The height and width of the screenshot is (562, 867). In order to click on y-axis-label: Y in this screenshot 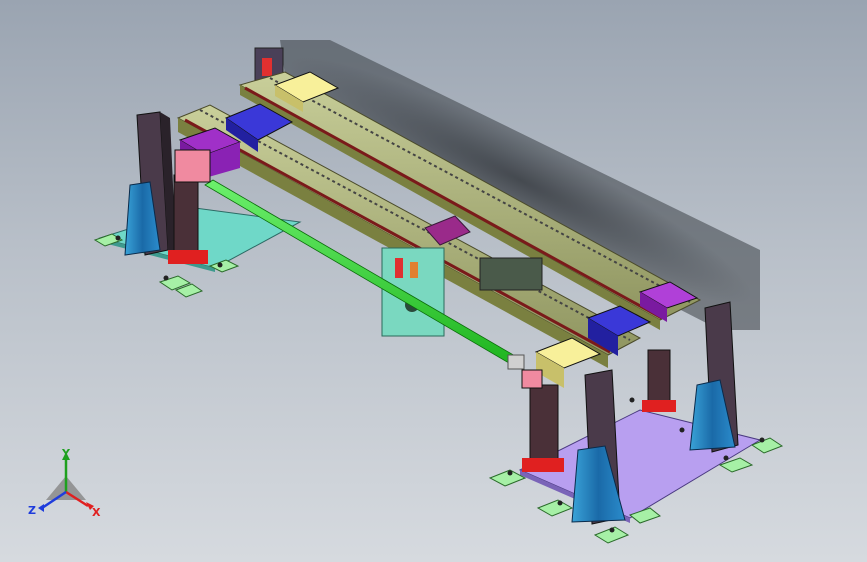, I will do `click(66, 454)`.